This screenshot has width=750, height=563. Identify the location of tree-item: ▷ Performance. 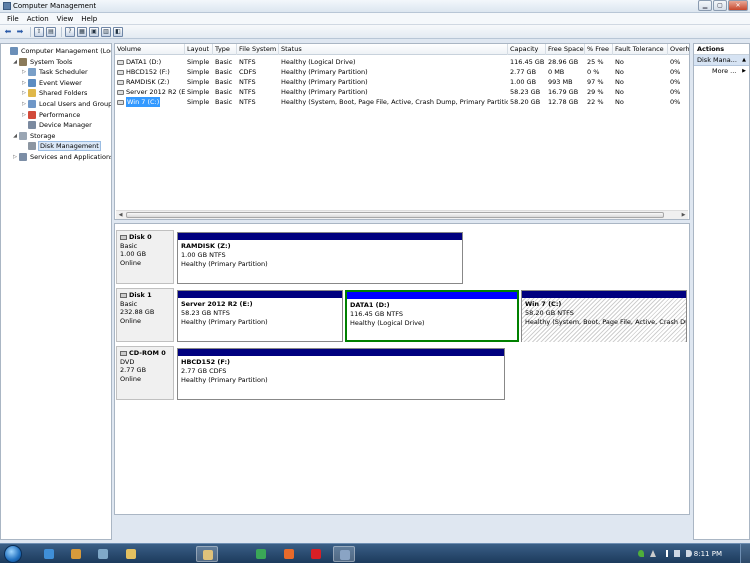
(51, 115).